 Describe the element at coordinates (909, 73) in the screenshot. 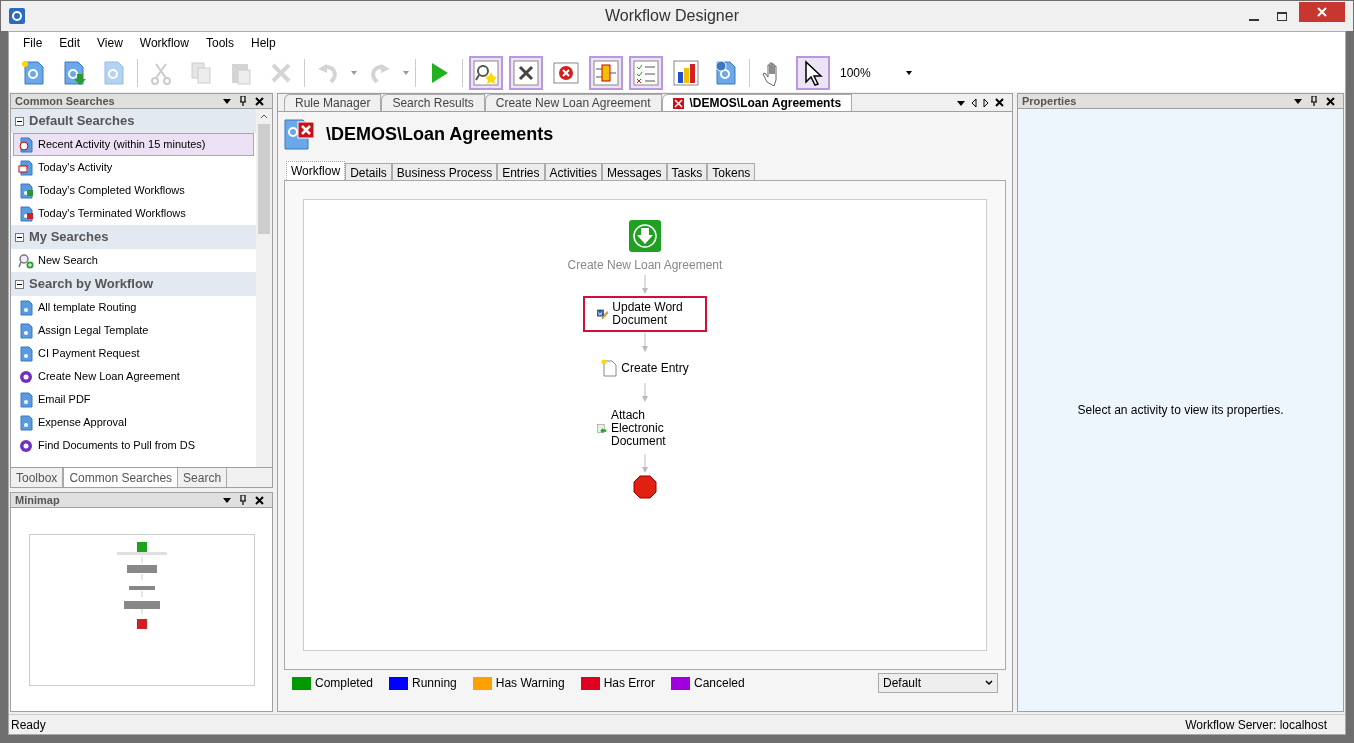

I see `caret-icon` at that location.